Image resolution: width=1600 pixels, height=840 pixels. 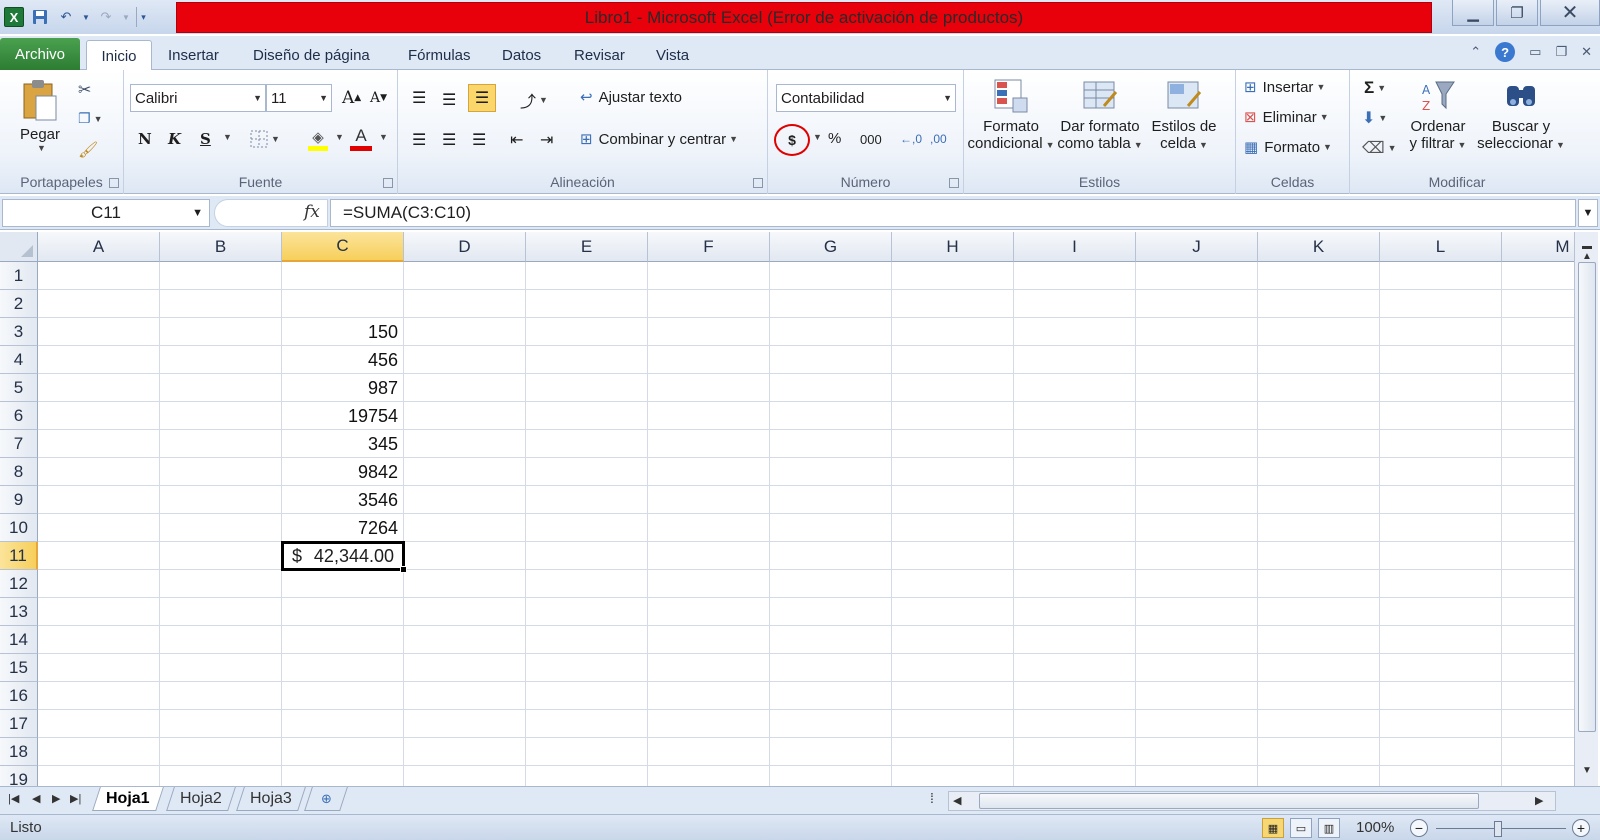 What do you see at coordinates (106, 17) in the screenshot?
I see `redo-icon: ↷` at bounding box center [106, 17].